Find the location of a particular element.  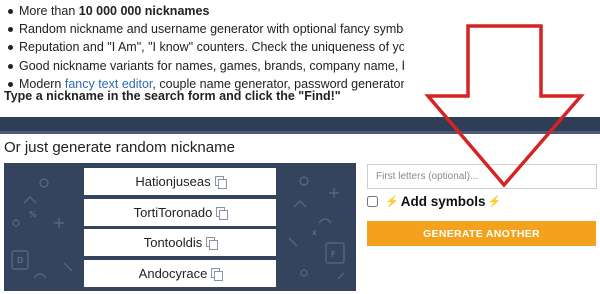

nickname-item: TortiToronado is located at coordinates (180, 212).